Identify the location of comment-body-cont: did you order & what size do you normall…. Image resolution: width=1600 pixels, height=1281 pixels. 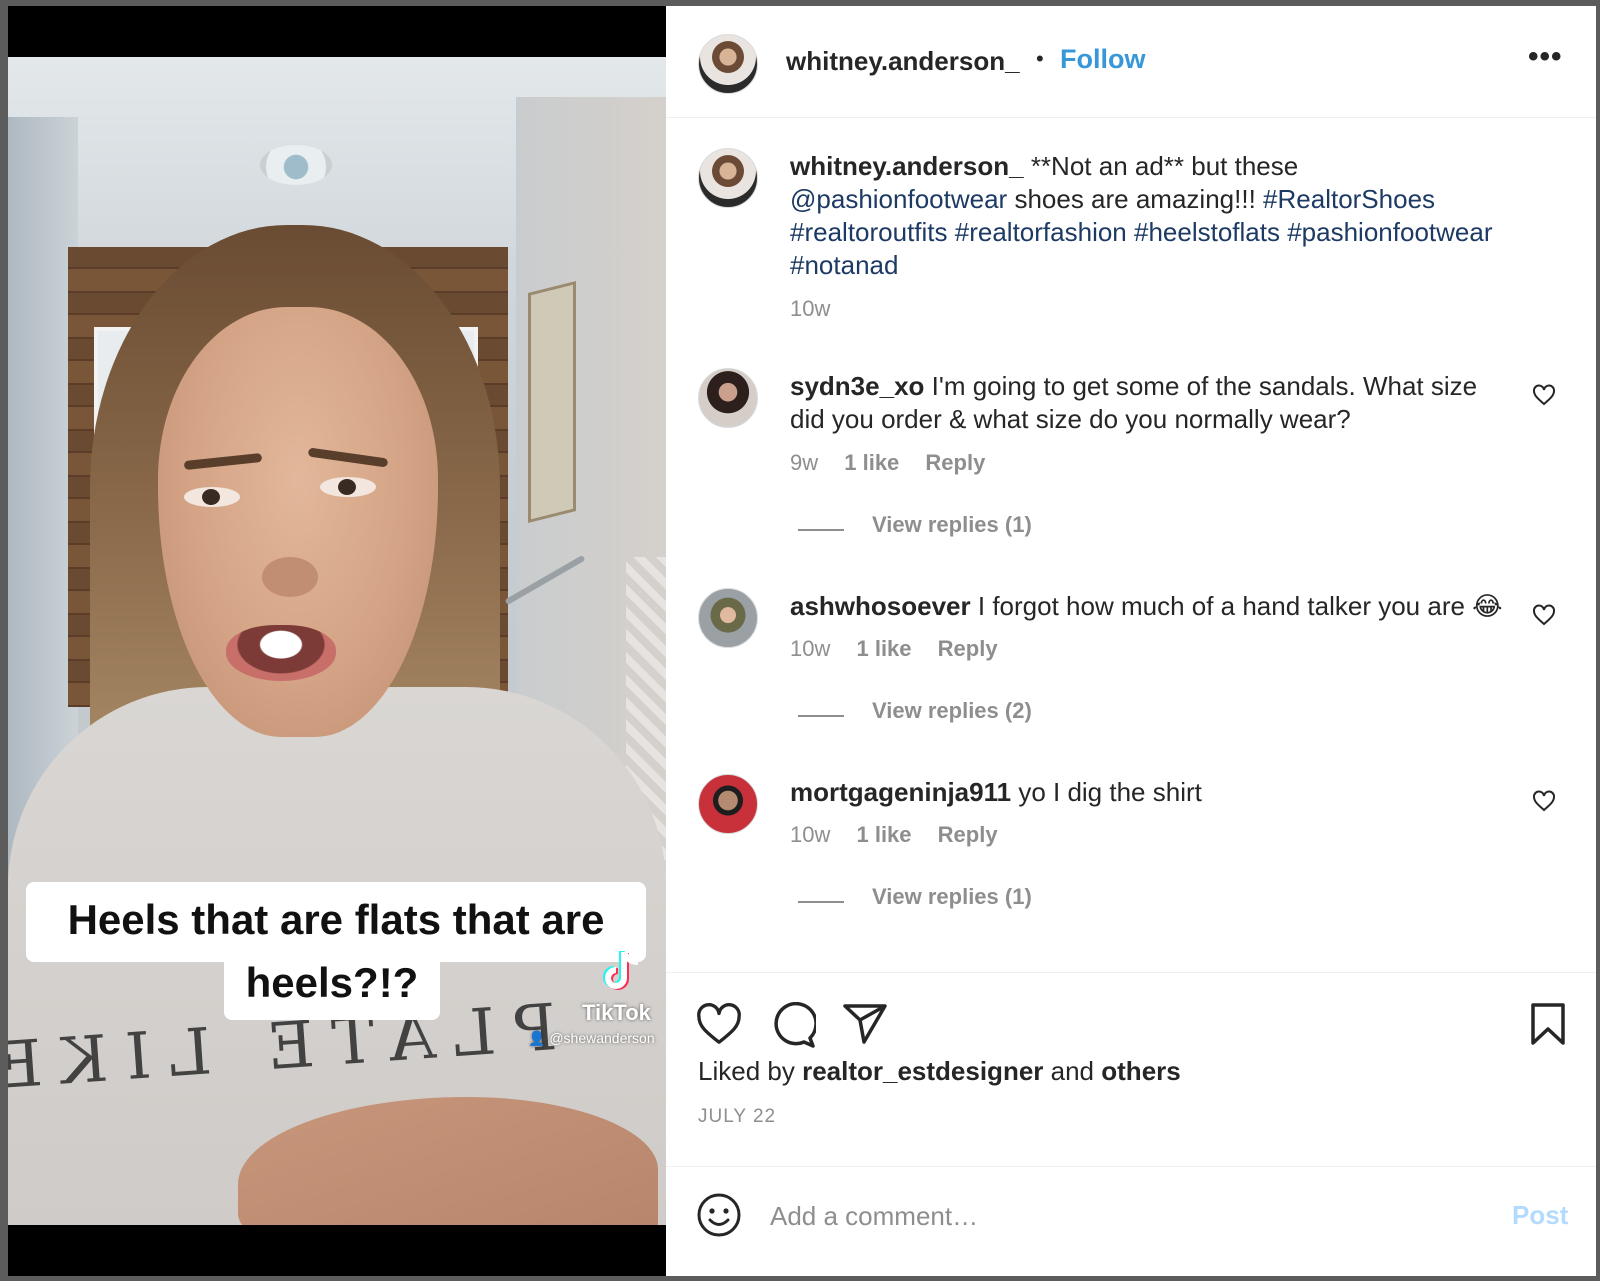
(1070, 419).